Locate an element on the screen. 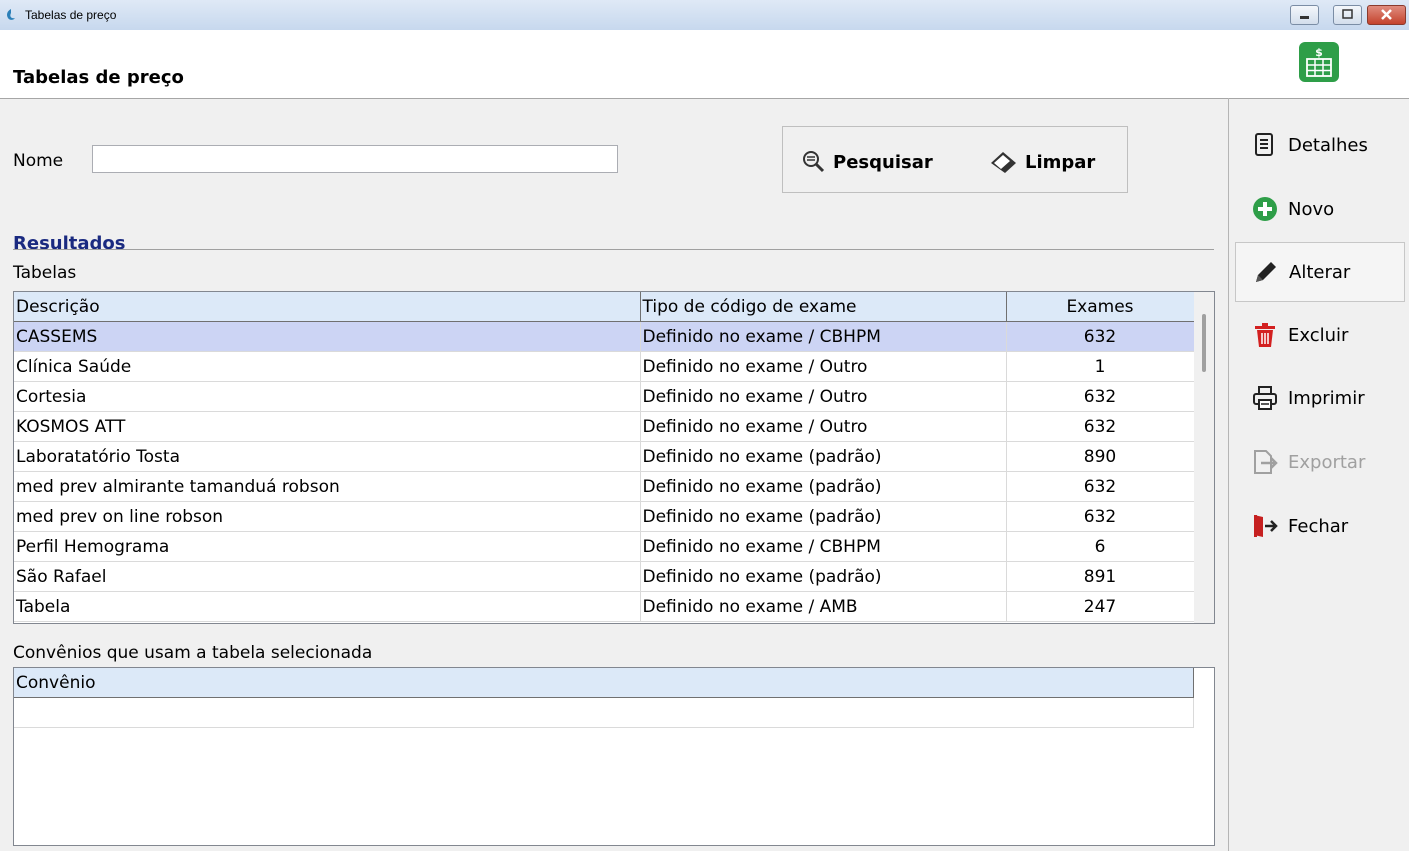 Image resolution: width=1409 pixels, height=851 pixels. page-header: Tabelas de preço $ is located at coordinates (704, 64).